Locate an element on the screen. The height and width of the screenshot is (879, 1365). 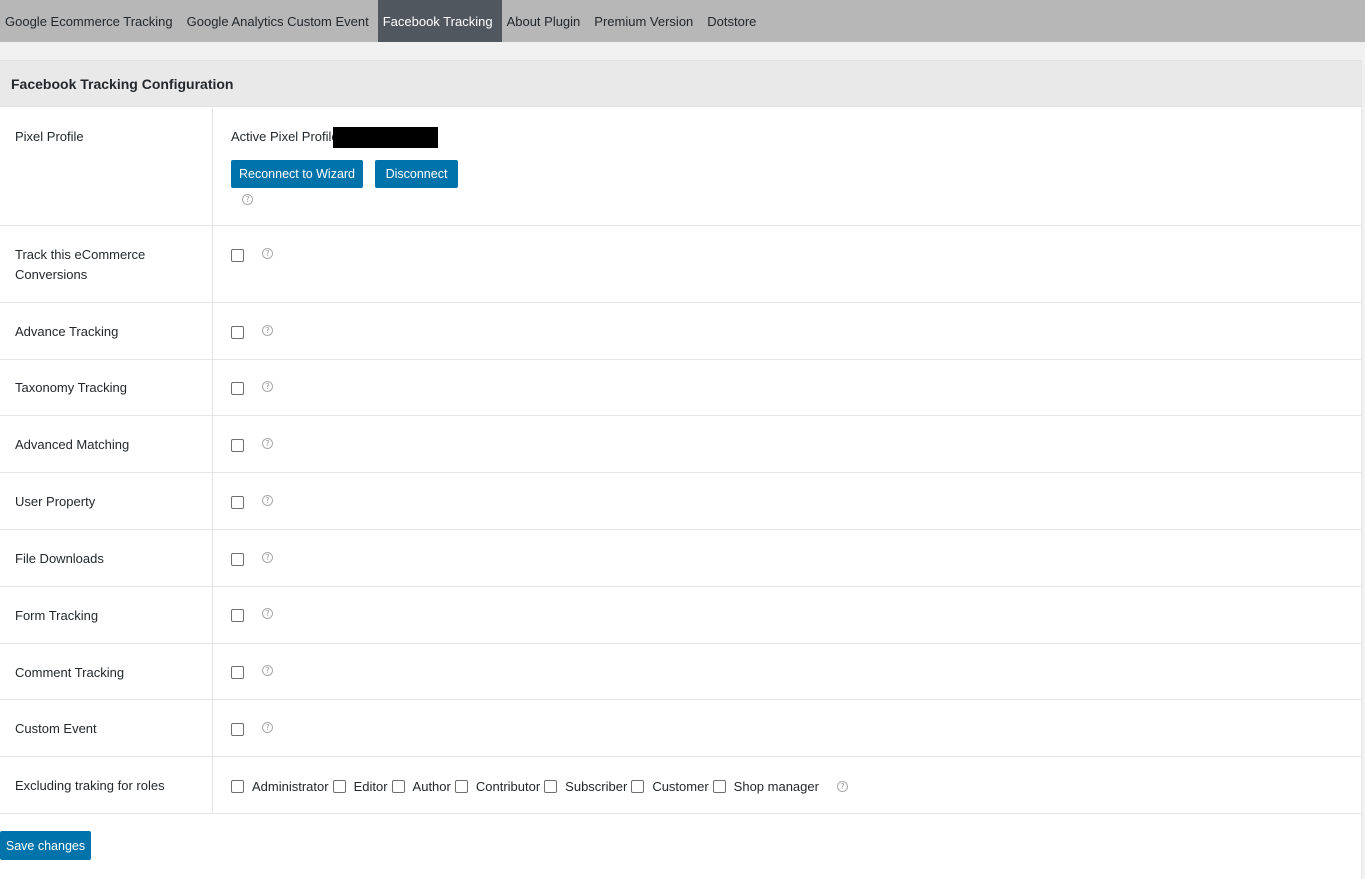
role-subscriber: Subscriber is located at coordinates (585, 786).